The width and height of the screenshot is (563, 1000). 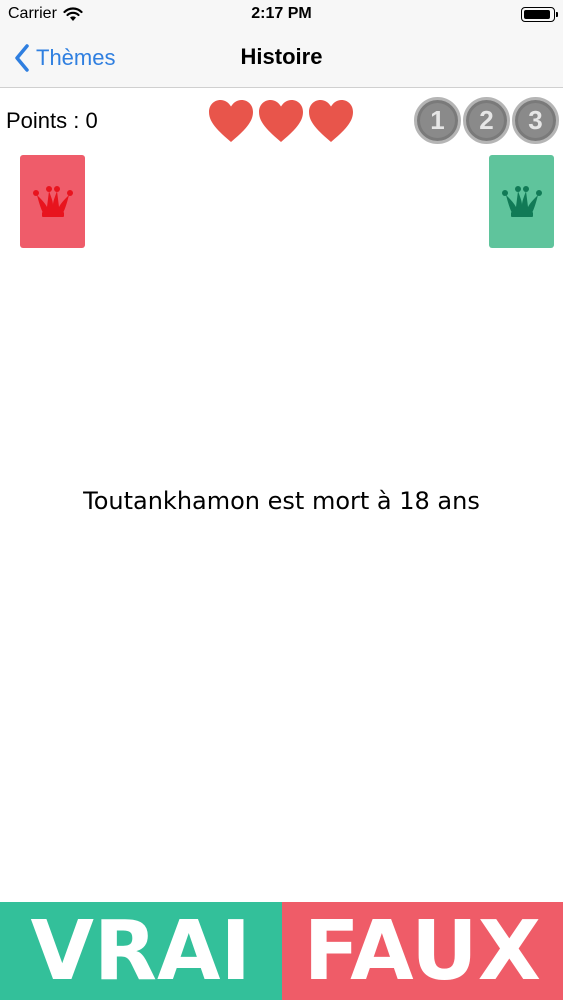 I want to click on level-badge-2: 2, so click(x=486, y=120).